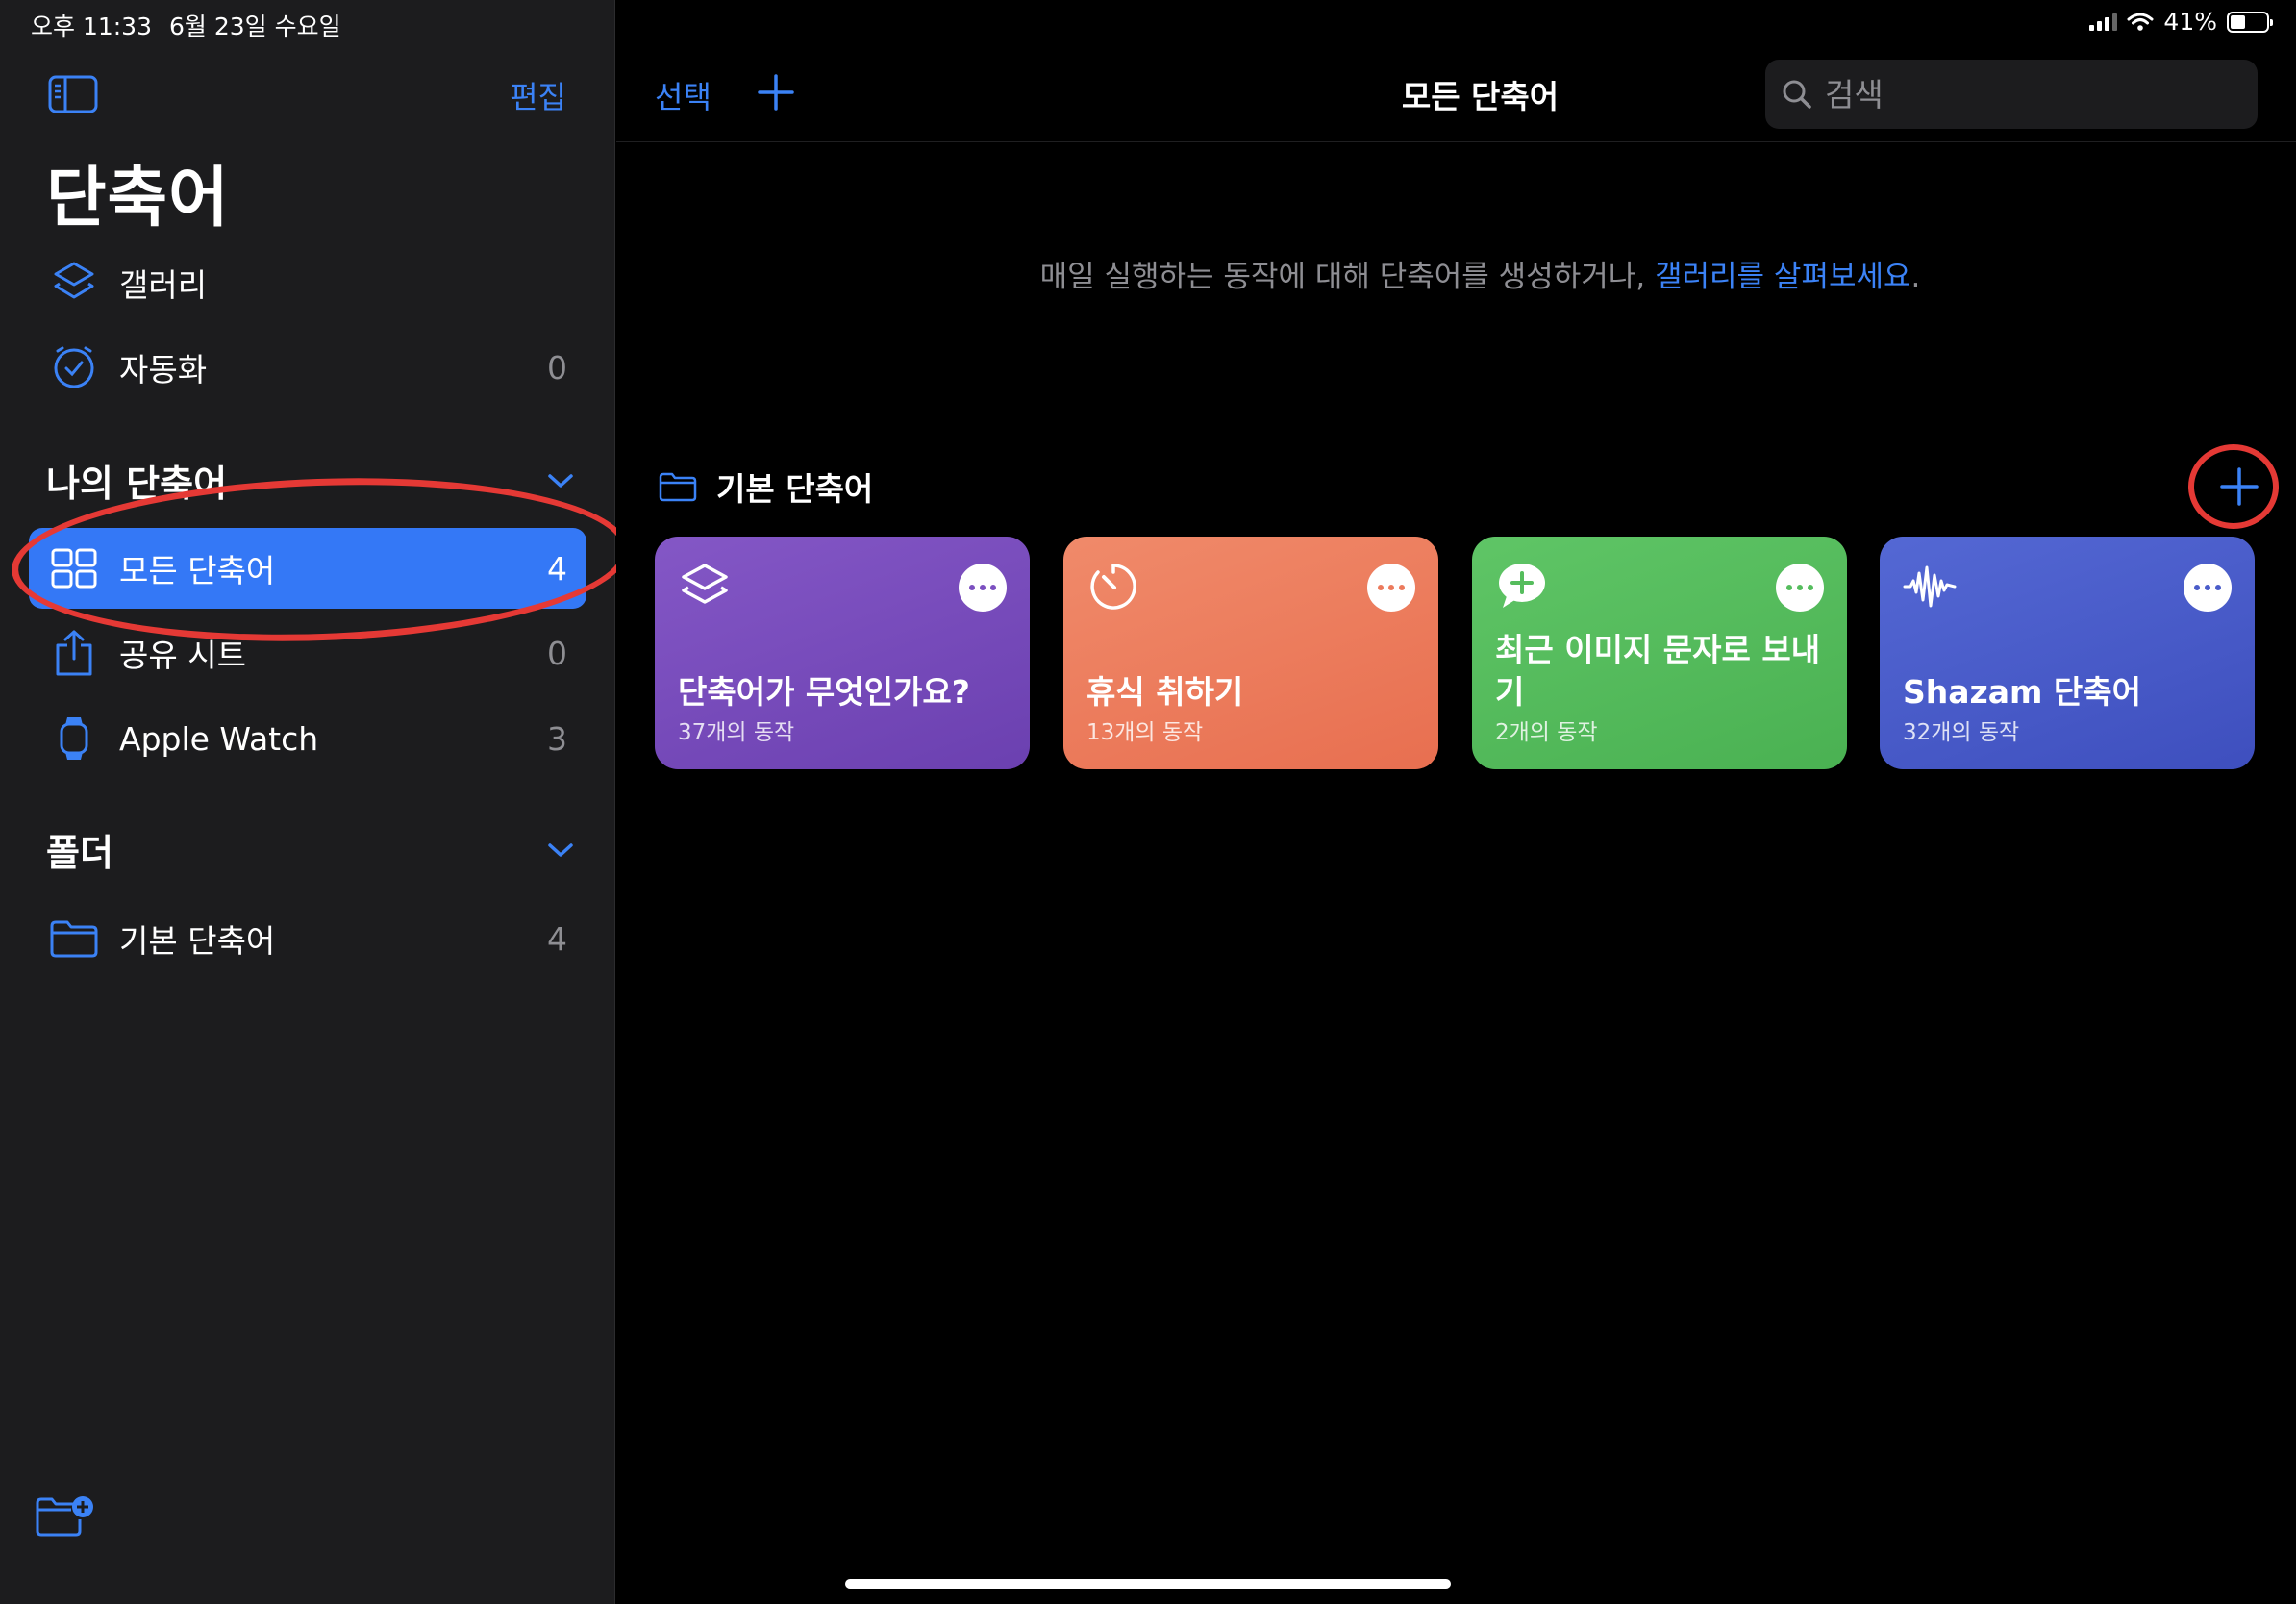 The width and height of the screenshot is (2296, 1604). I want to click on sidebar-item-apple-watch: Apple Watch 3, so click(307, 738).